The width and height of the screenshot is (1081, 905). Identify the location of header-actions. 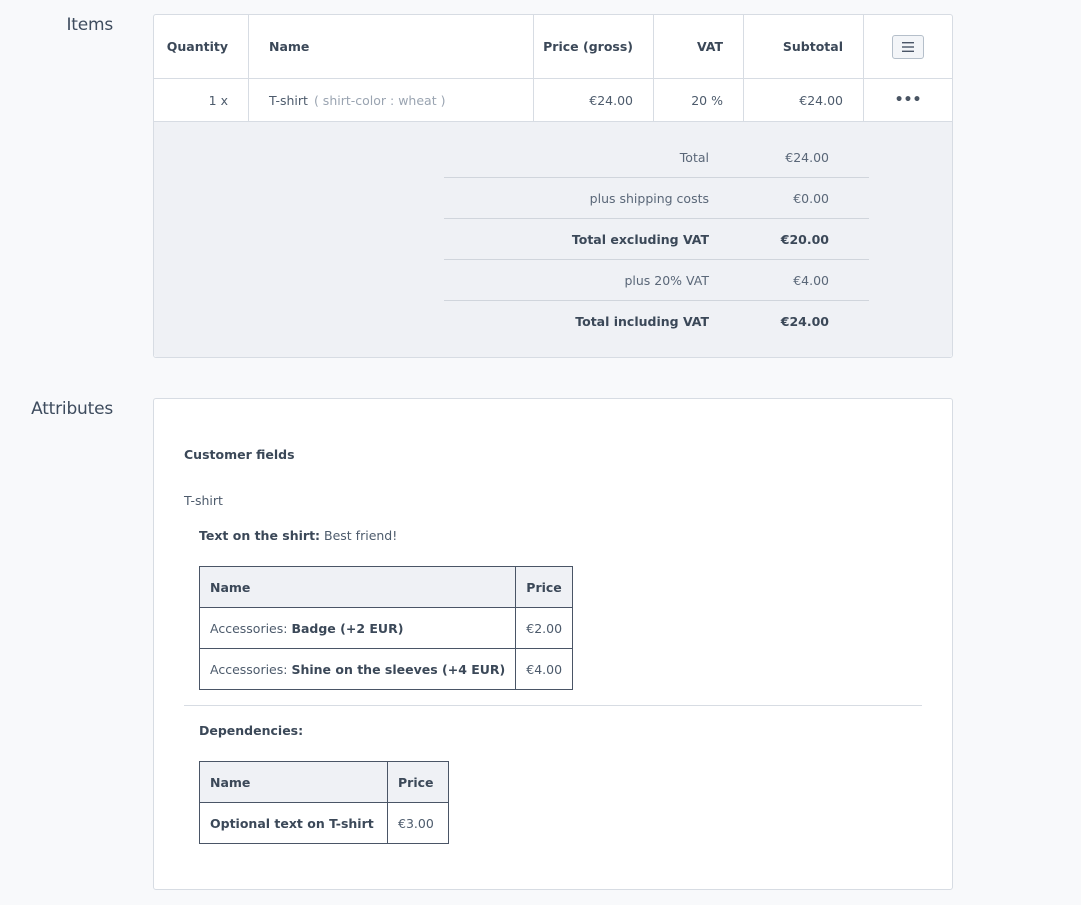
(908, 46).